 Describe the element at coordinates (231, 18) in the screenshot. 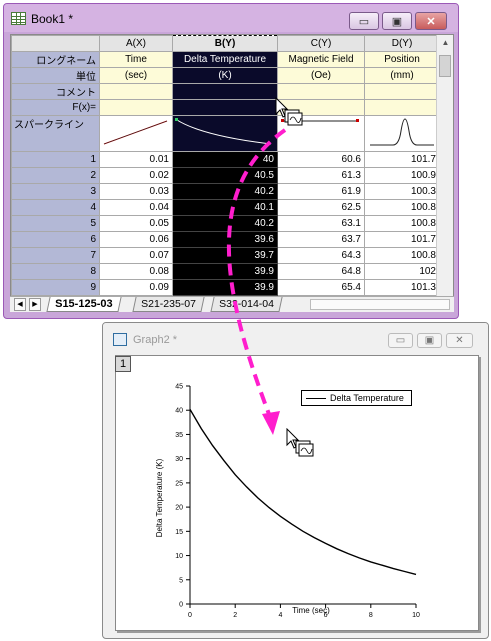

I see `book-title-bar: Book1 * ▭ ▣ ✕` at that location.